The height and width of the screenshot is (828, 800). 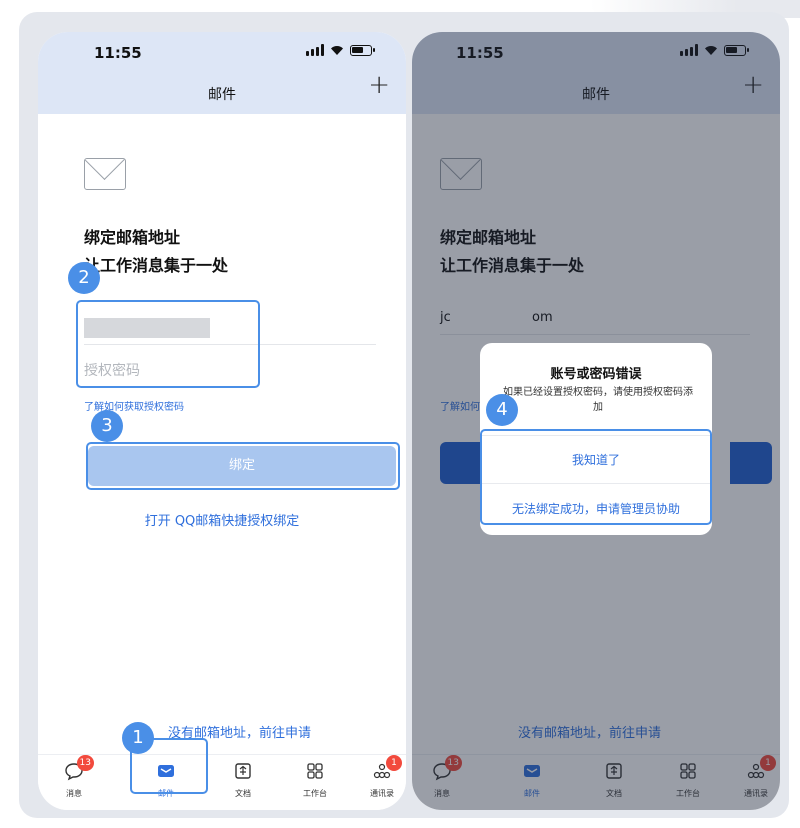 I want to click on messages-badge: 13, so click(x=85, y=763).